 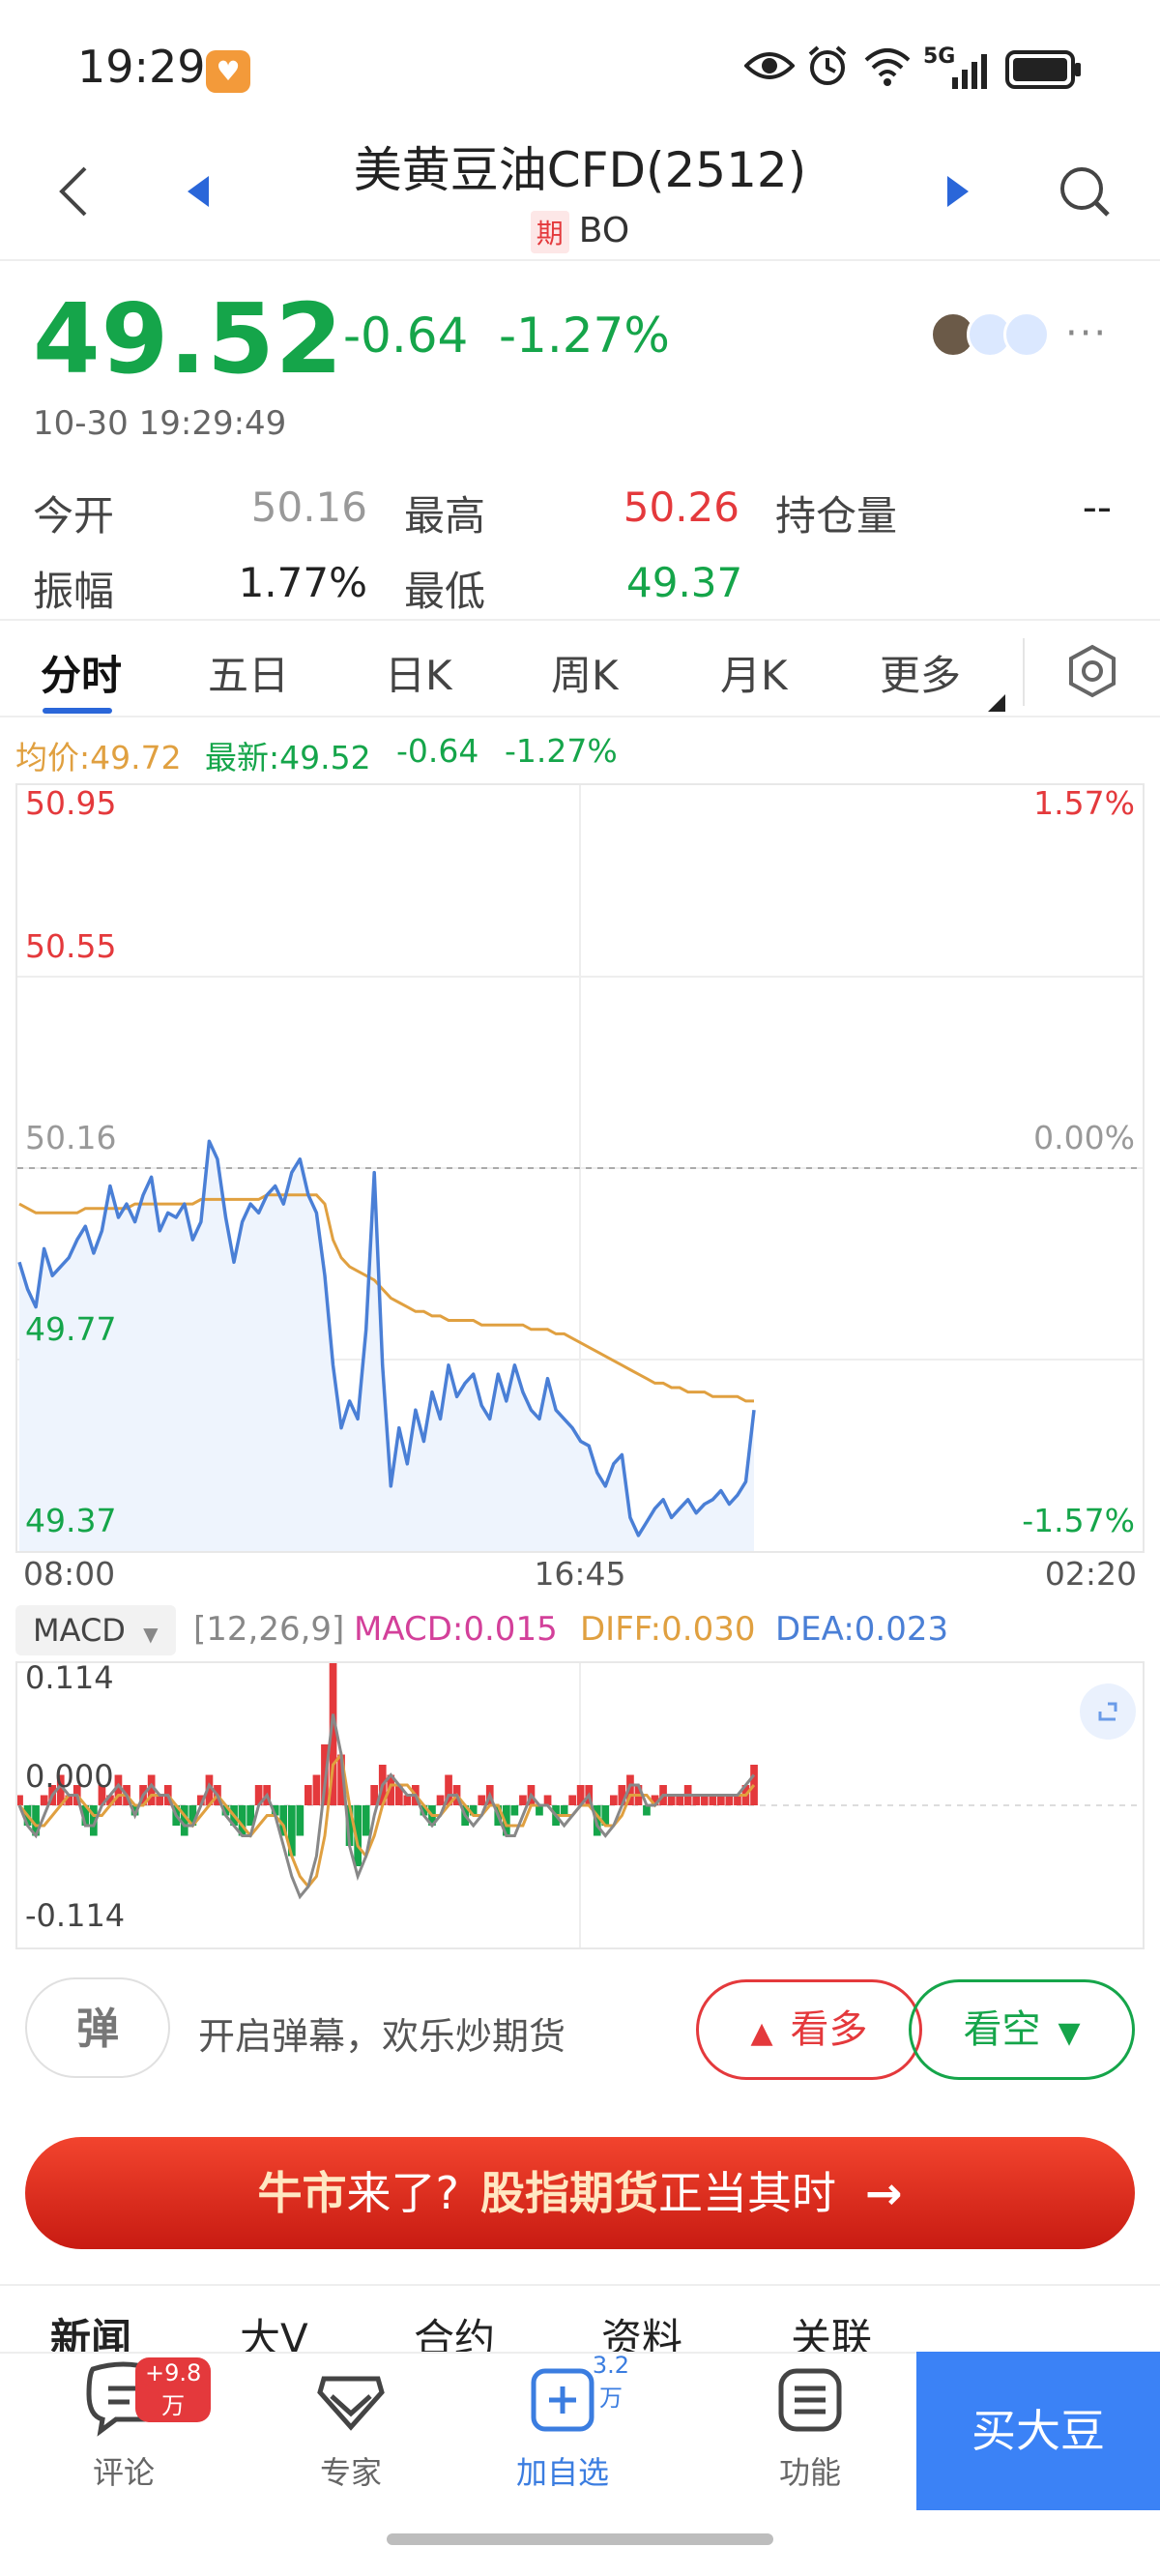 What do you see at coordinates (303, 582) in the screenshot?
I see `stat-value-amplitude: 1.77%` at bounding box center [303, 582].